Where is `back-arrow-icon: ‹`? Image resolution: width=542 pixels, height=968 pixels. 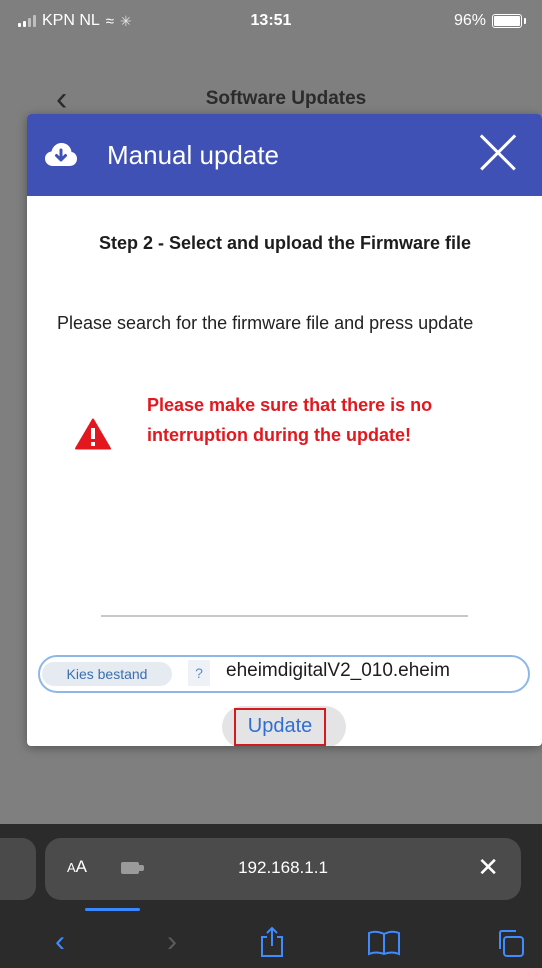 back-arrow-icon: ‹ is located at coordinates (60, 942).